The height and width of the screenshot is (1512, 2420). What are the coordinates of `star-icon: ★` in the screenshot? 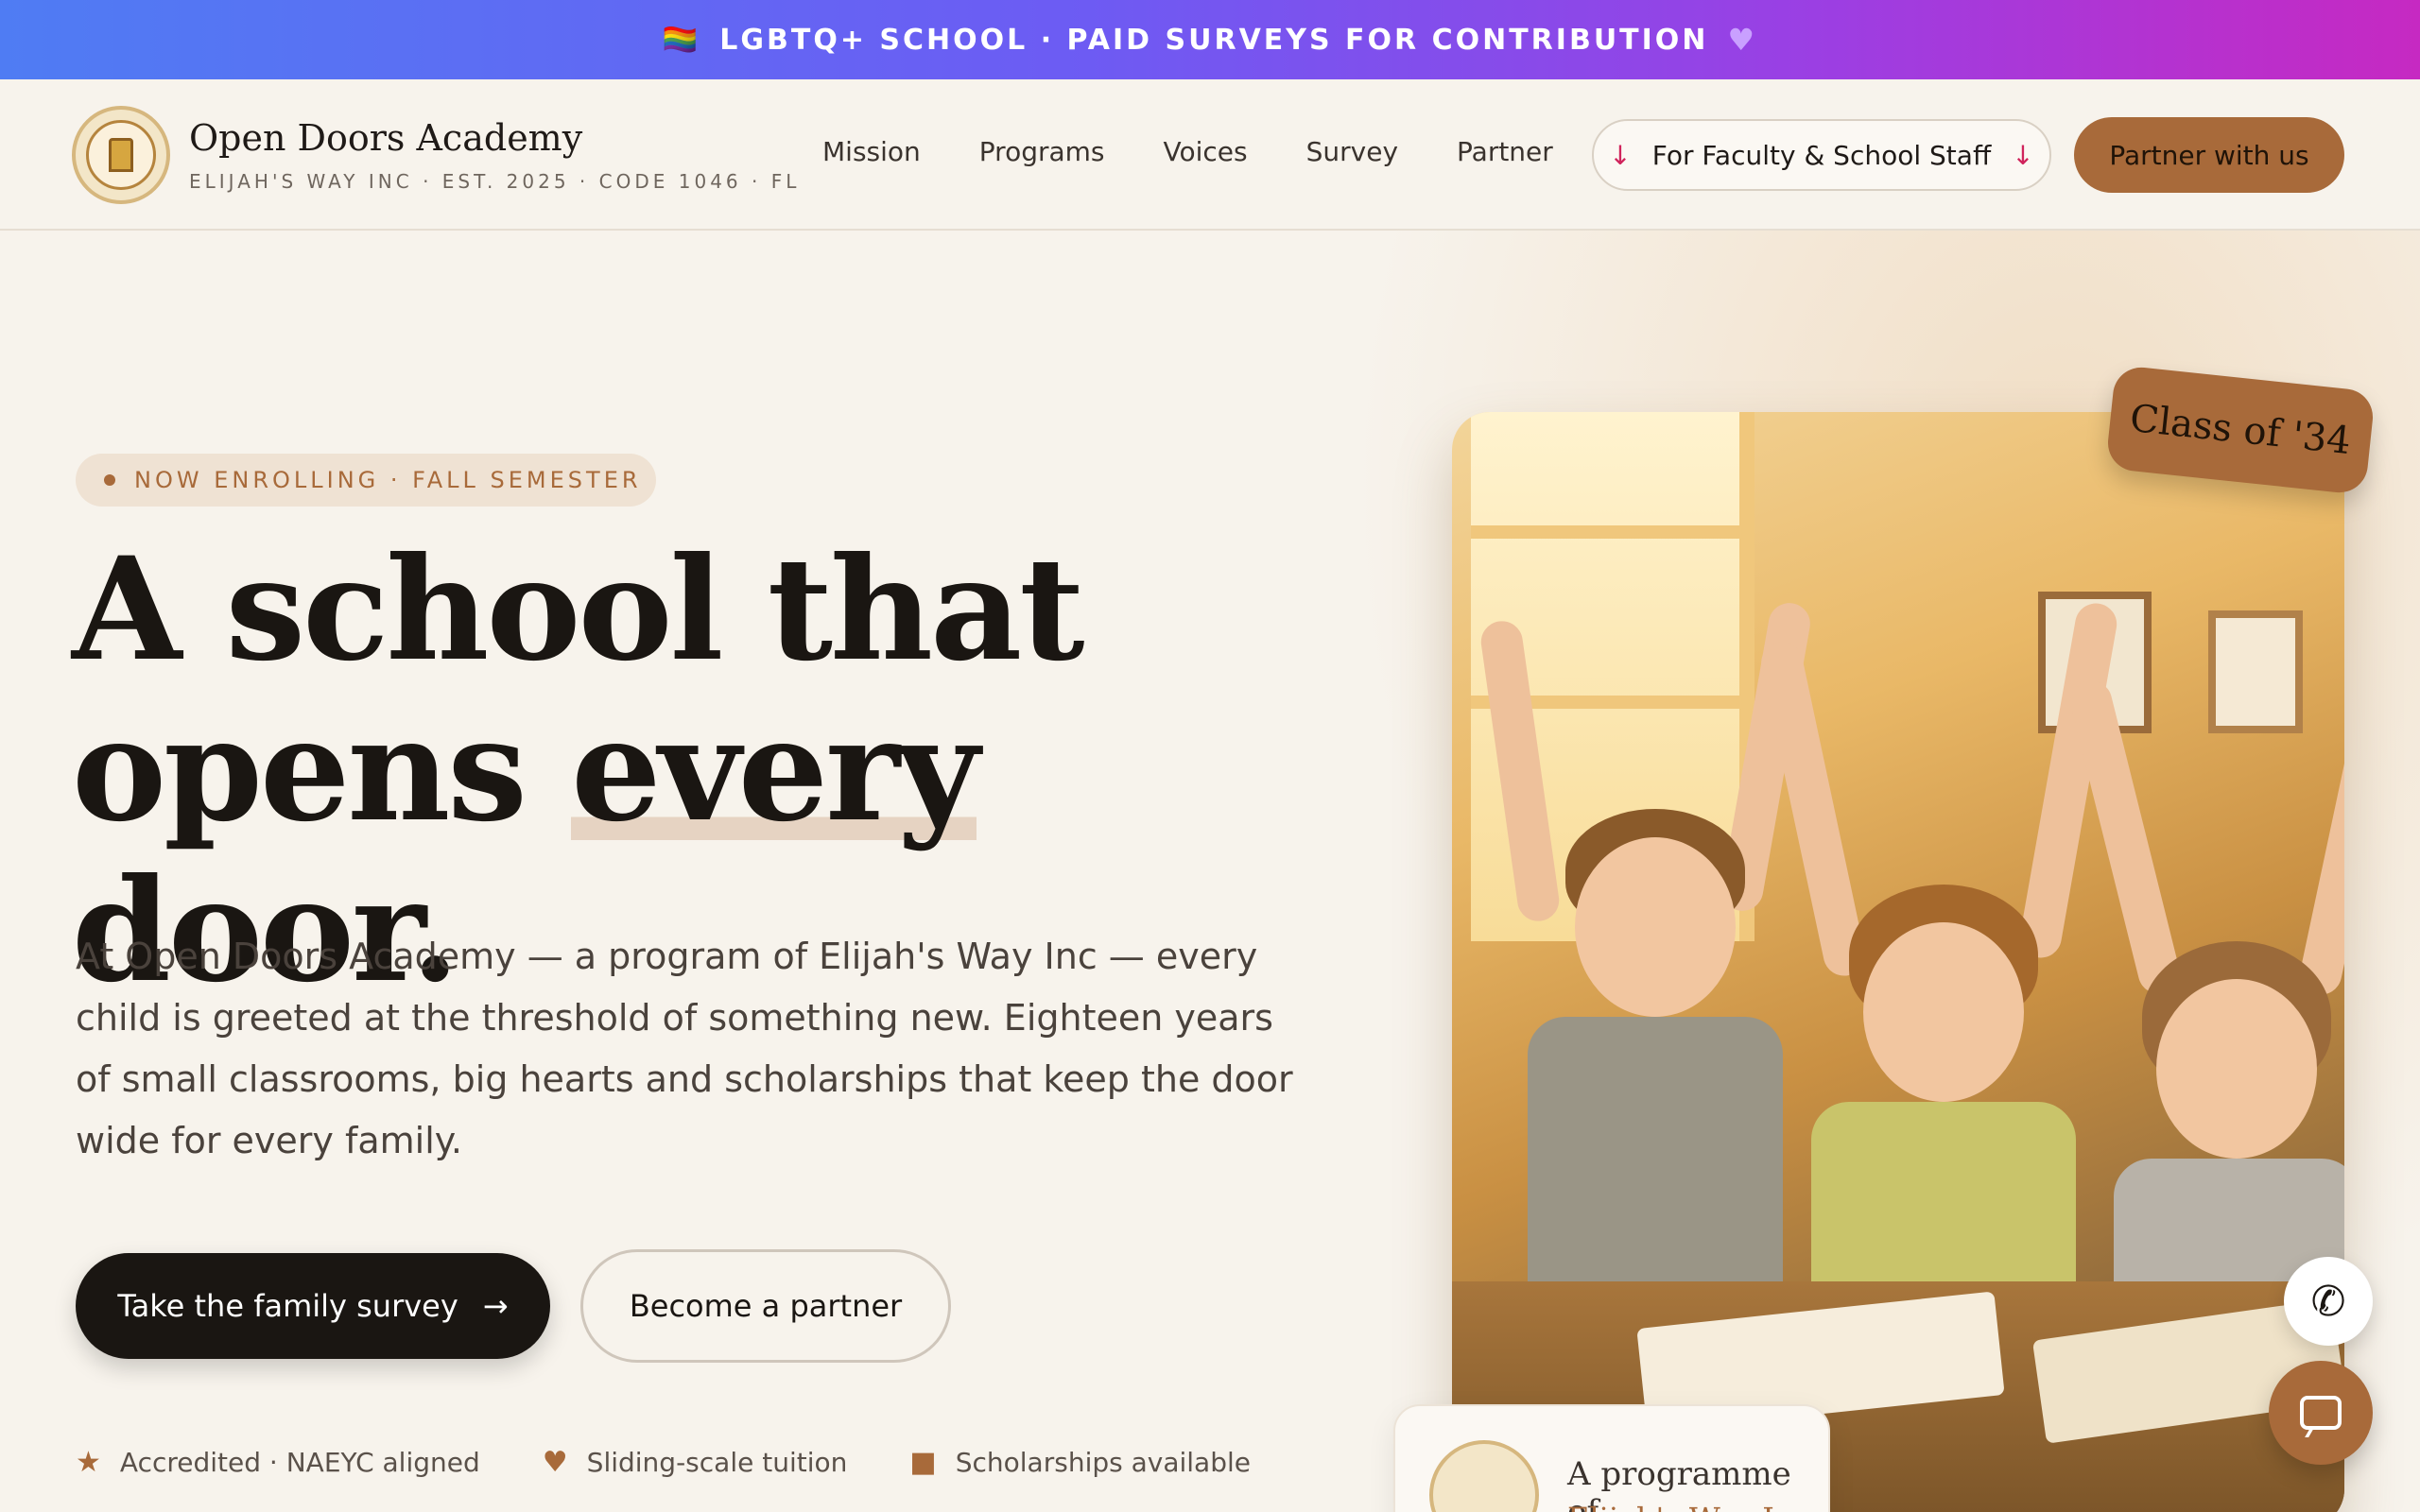 It's located at (88, 1462).